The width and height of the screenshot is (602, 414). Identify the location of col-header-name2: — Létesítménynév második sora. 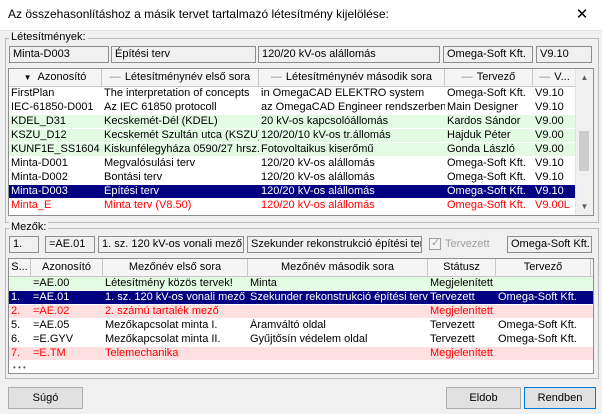
(352, 77).